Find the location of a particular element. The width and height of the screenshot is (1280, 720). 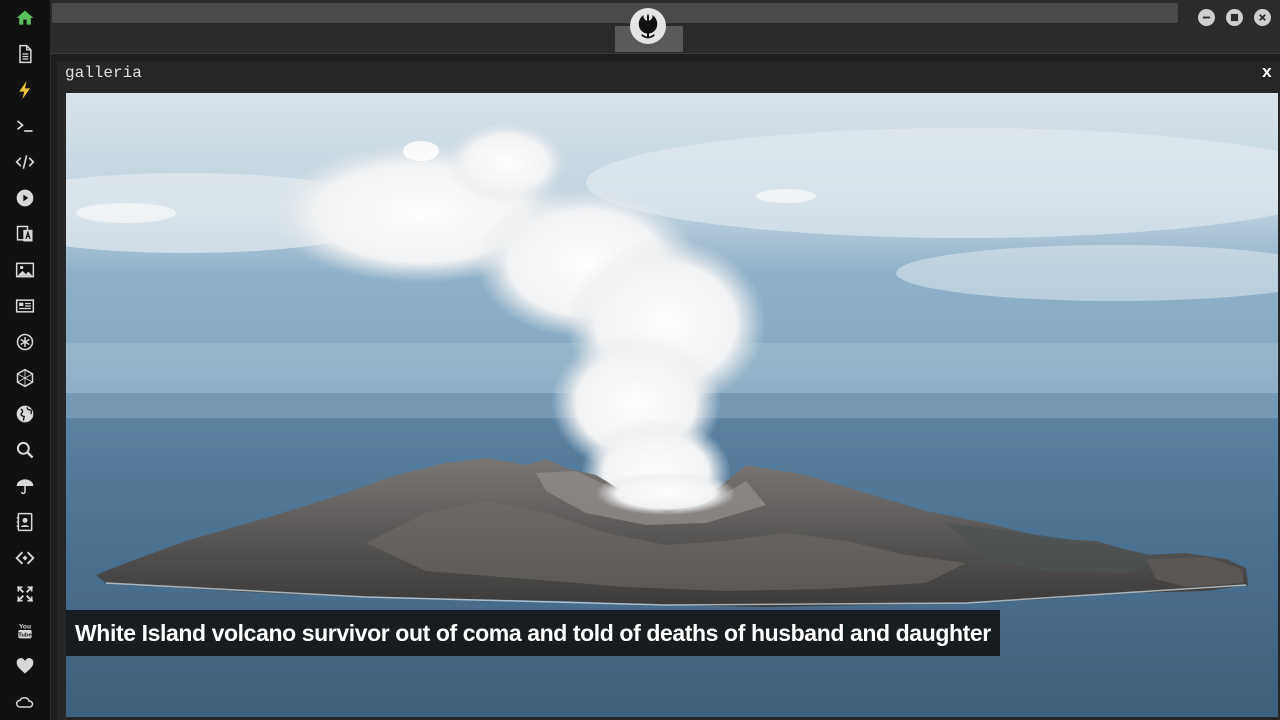

sidebar-item-expand is located at coordinates (25, 594).